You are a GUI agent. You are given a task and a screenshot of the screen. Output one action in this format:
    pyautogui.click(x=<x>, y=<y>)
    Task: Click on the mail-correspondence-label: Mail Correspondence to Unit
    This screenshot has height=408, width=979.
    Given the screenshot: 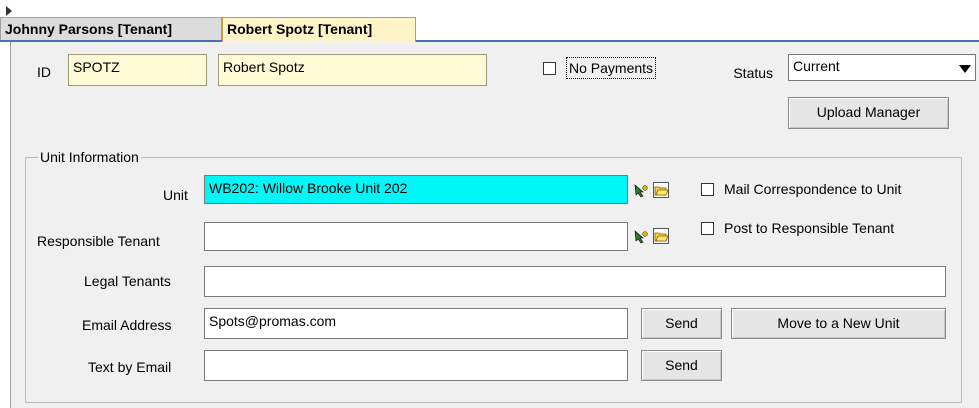 What is the action you would take?
    pyautogui.click(x=812, y=189)
    